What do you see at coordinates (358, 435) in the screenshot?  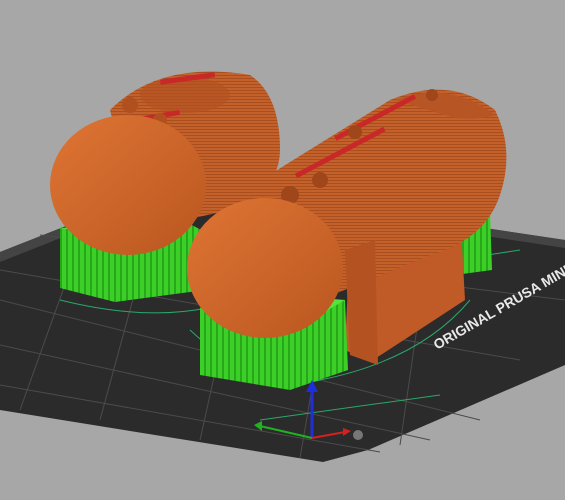 I see `bed-screw-icon` at bounding box center [358, 435].